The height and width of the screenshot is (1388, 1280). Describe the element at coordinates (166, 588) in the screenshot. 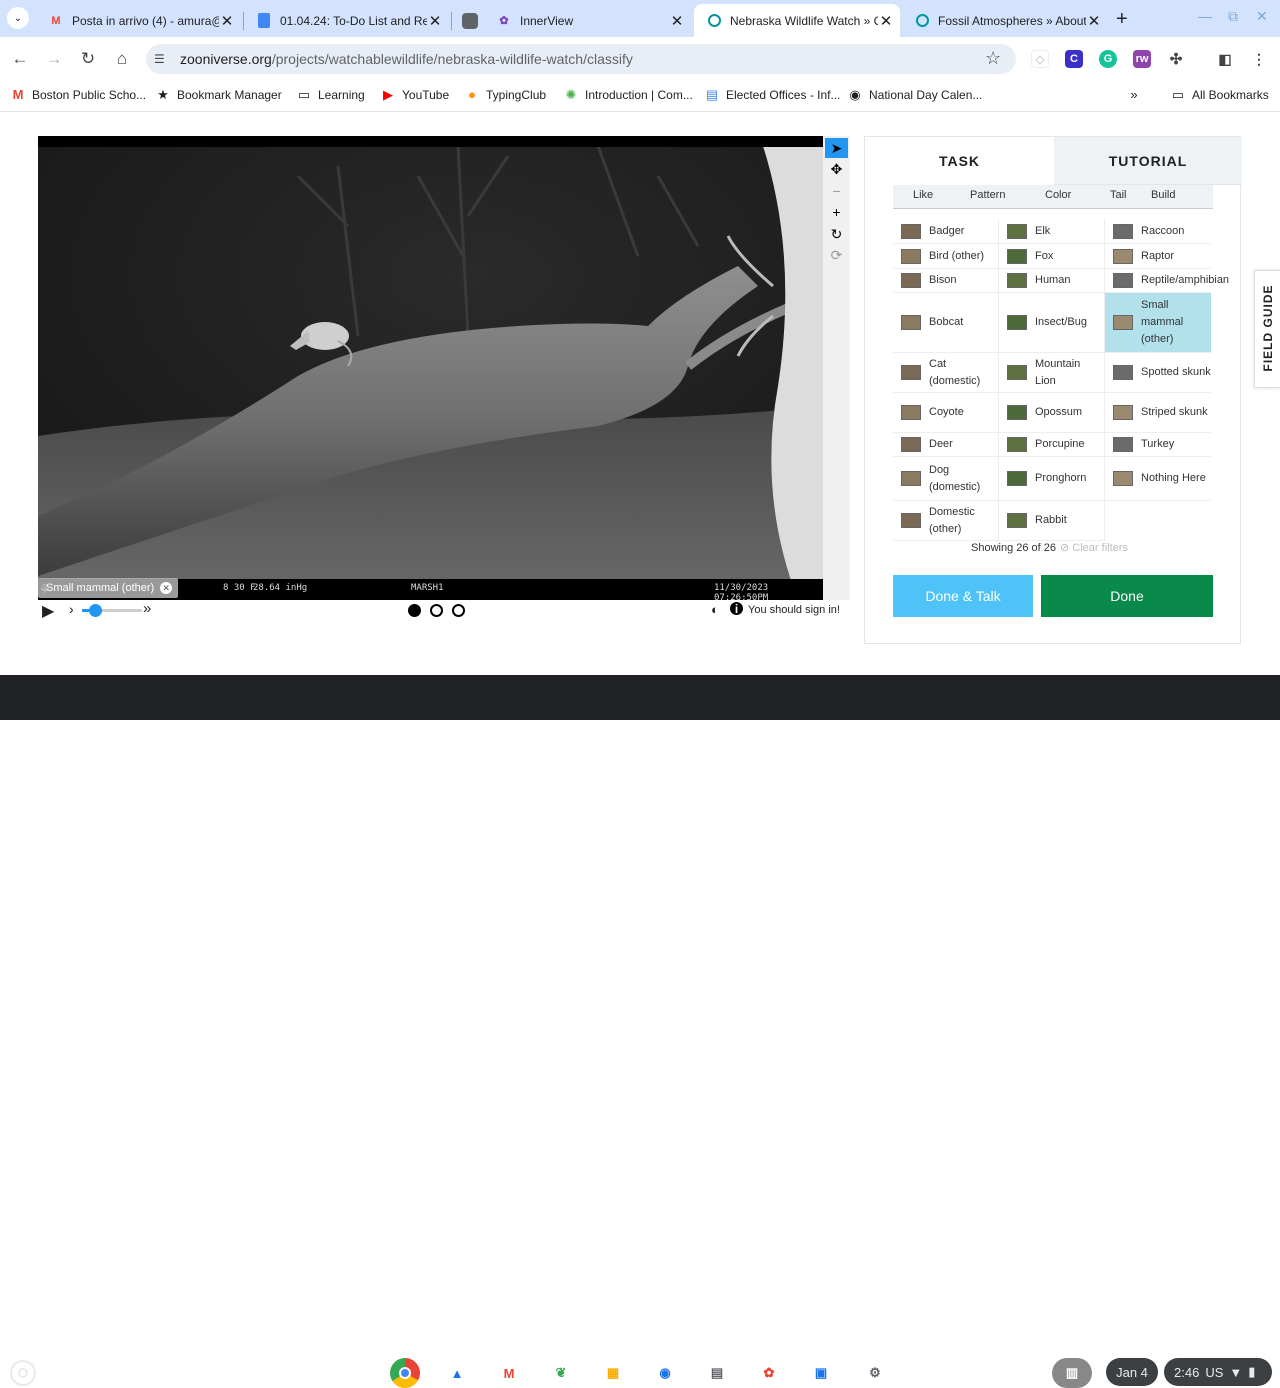

I see `remove-chip-icon: ✕` at that location.